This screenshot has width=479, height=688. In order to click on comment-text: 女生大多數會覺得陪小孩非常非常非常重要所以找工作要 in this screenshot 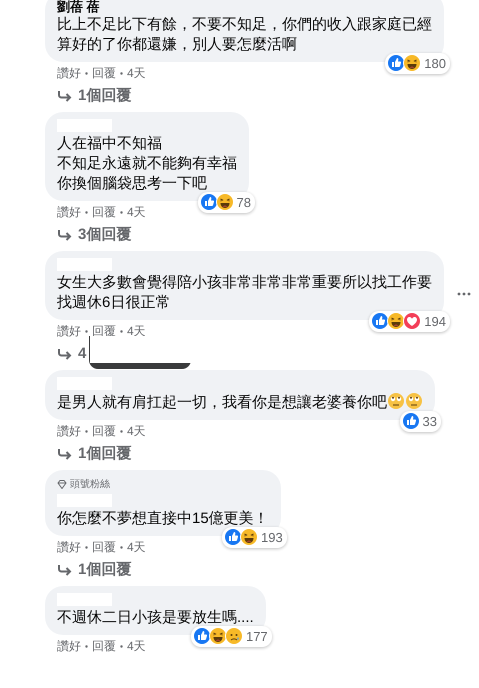, I will do `click(244, 283)`.